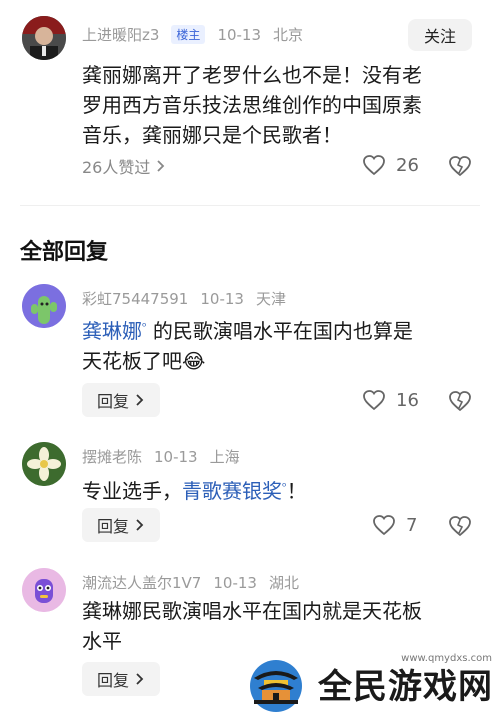 The width and height of the screenshot is (500, 716). Describe the element at coordinates (194, 361) in the screenshot. I see `laughing-emoji-icon: 😂` at that location.